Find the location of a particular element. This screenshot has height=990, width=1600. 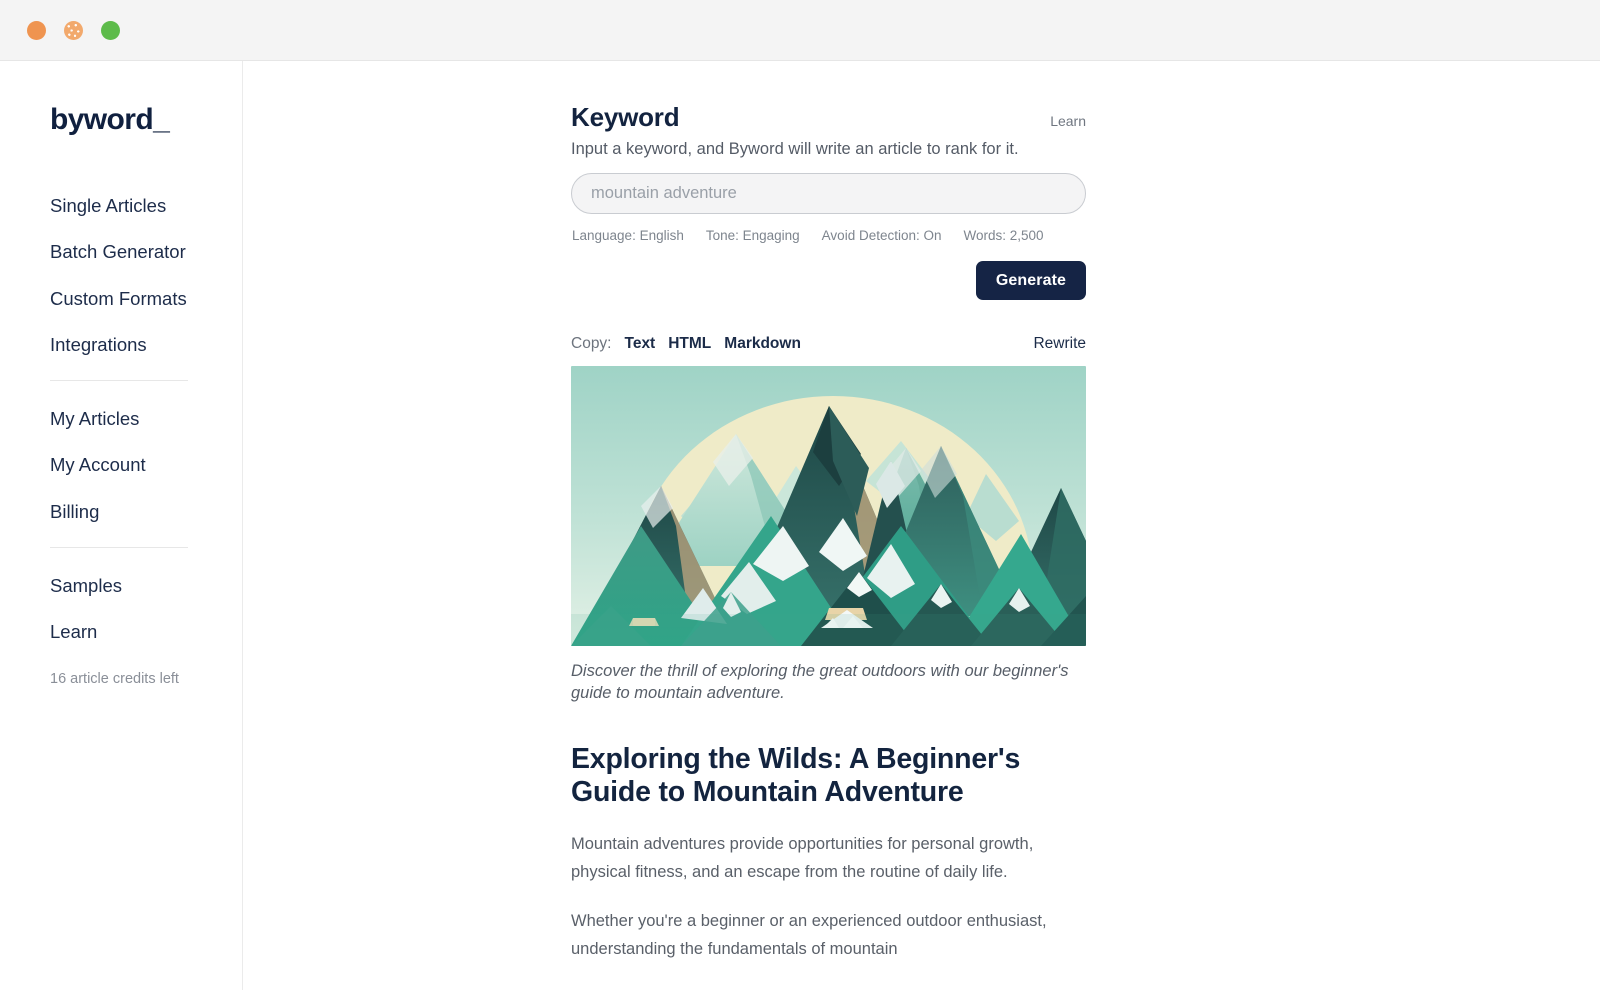

sidebar-item-batch-generator: Batch Generator is located at coordinates (146, 251).